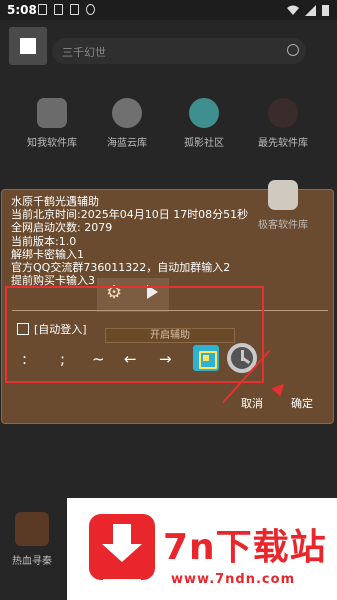 The width and height of the screenshot is (337, 600). I want to click on search-bar: 三千幻世, so click(179, 51).